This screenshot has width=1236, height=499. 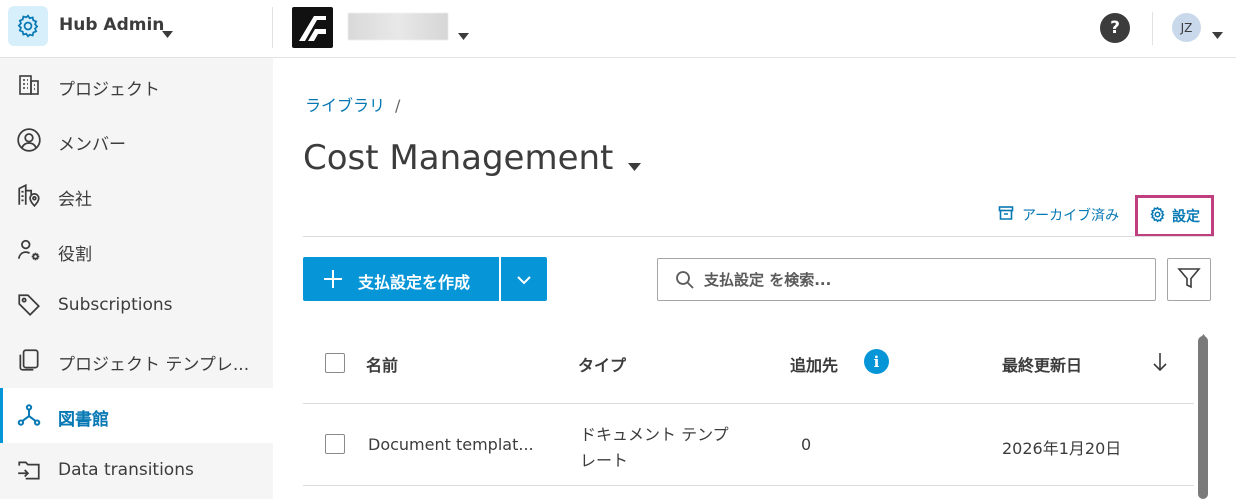 What do you see at coordinates (1006, 215) in the screenshot?
I see `archive-box-icon` at bounding box center [1006, 215].